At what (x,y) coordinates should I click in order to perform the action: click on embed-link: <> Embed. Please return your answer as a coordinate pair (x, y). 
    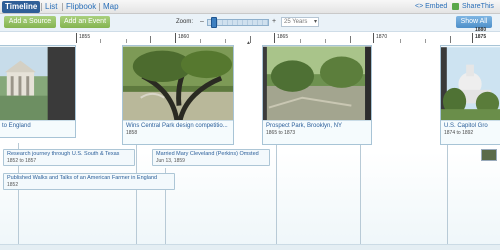
    Looking at the image, I should click on (431, 7).